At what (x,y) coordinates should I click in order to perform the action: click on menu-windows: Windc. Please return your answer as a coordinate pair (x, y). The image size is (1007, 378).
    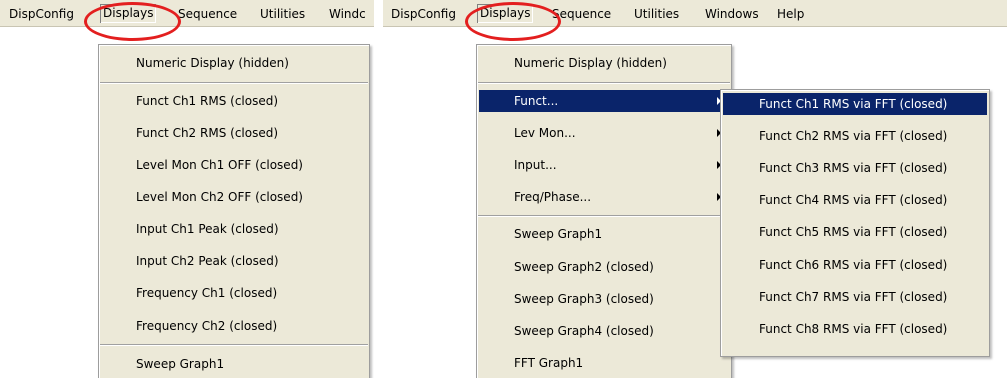
    Looking at the image, I should click on (347, 13).